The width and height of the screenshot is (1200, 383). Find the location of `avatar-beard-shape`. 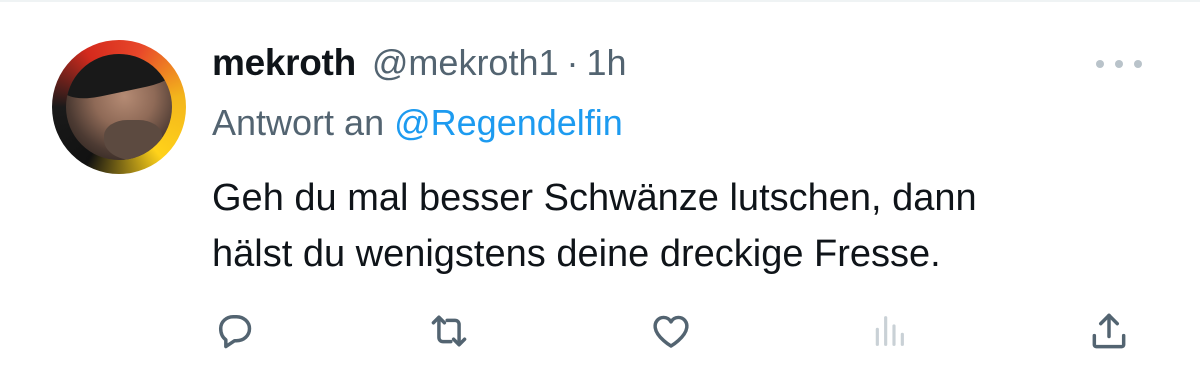

avatar-beard-shape is located at coordinates (133, 140).